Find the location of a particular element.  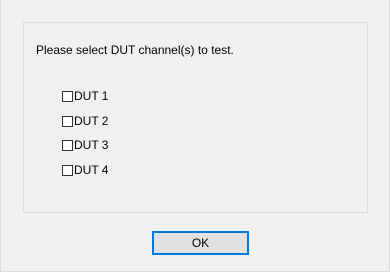

dut4-checkbox: DUT 4 is located at coordinates (85, 170).